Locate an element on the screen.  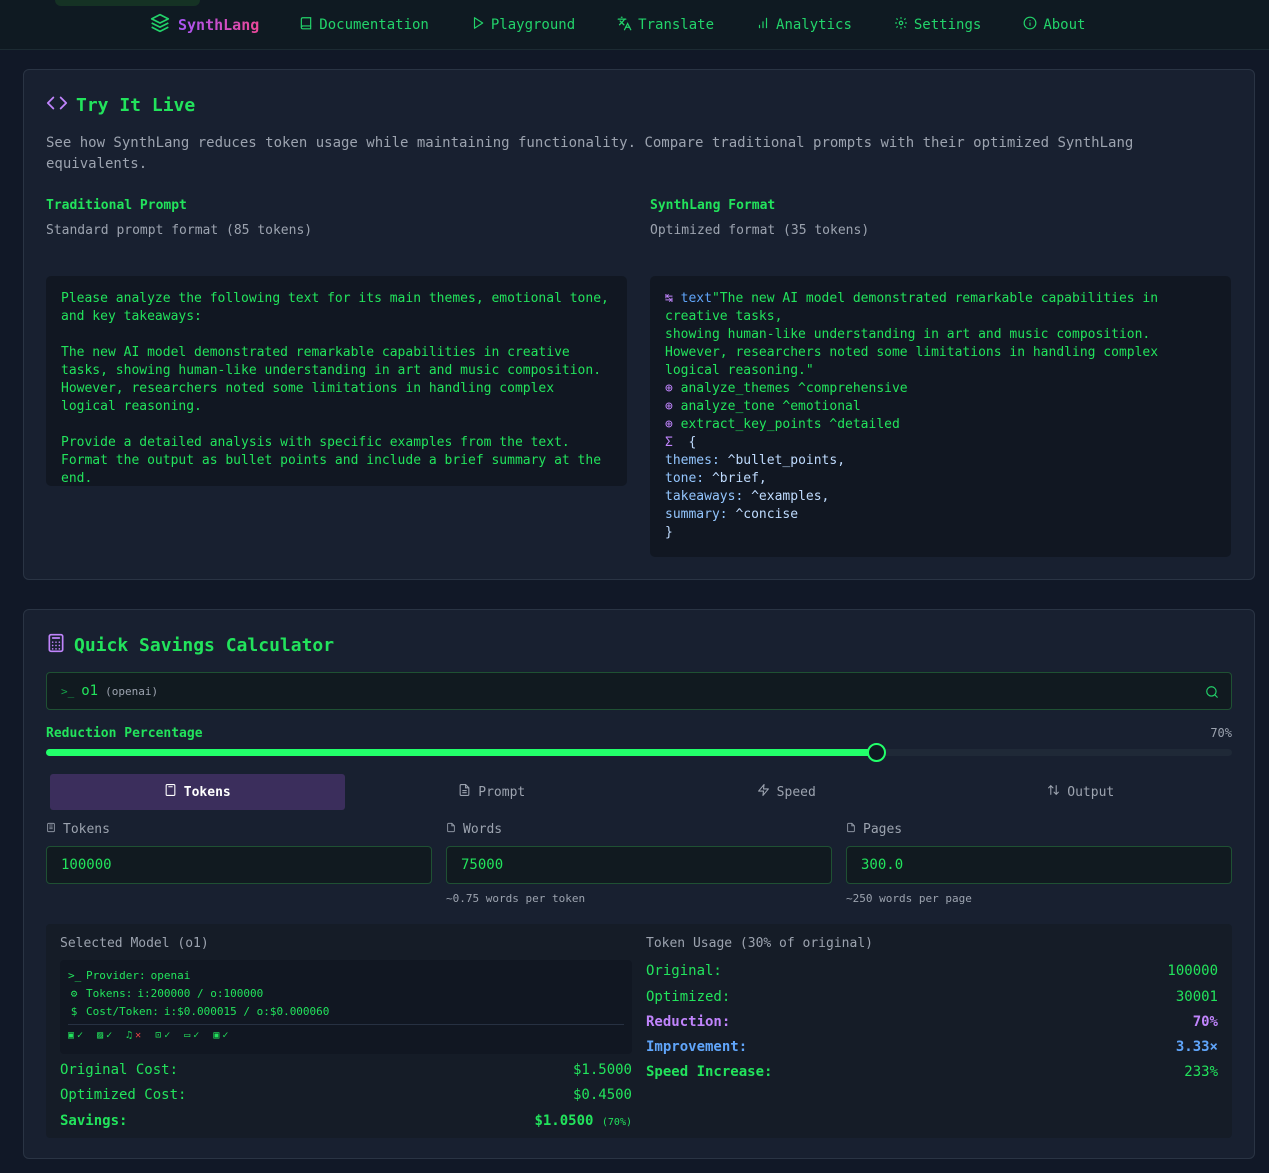
usage-improvement-value: 3.33× is located at coordinates (1196, 1047).